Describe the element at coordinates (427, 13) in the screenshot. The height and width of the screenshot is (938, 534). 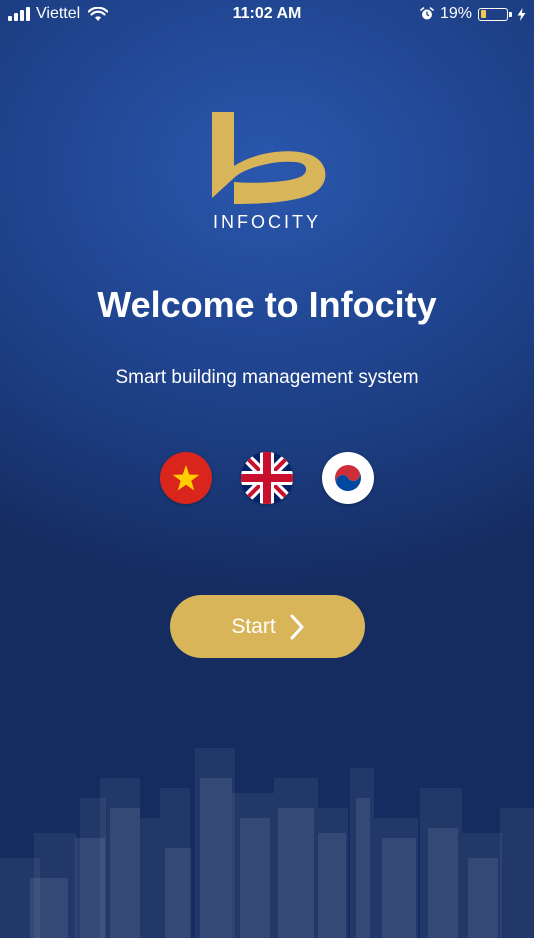
I see `alarm-icon` at that location.